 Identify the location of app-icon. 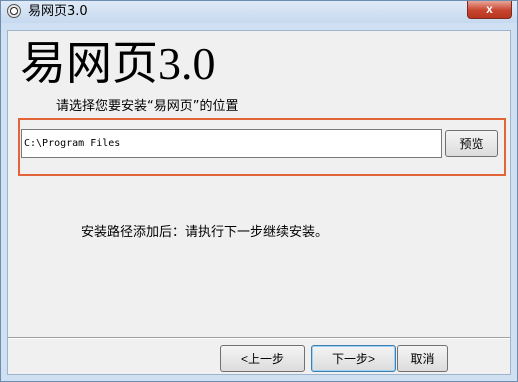
(14, 11).